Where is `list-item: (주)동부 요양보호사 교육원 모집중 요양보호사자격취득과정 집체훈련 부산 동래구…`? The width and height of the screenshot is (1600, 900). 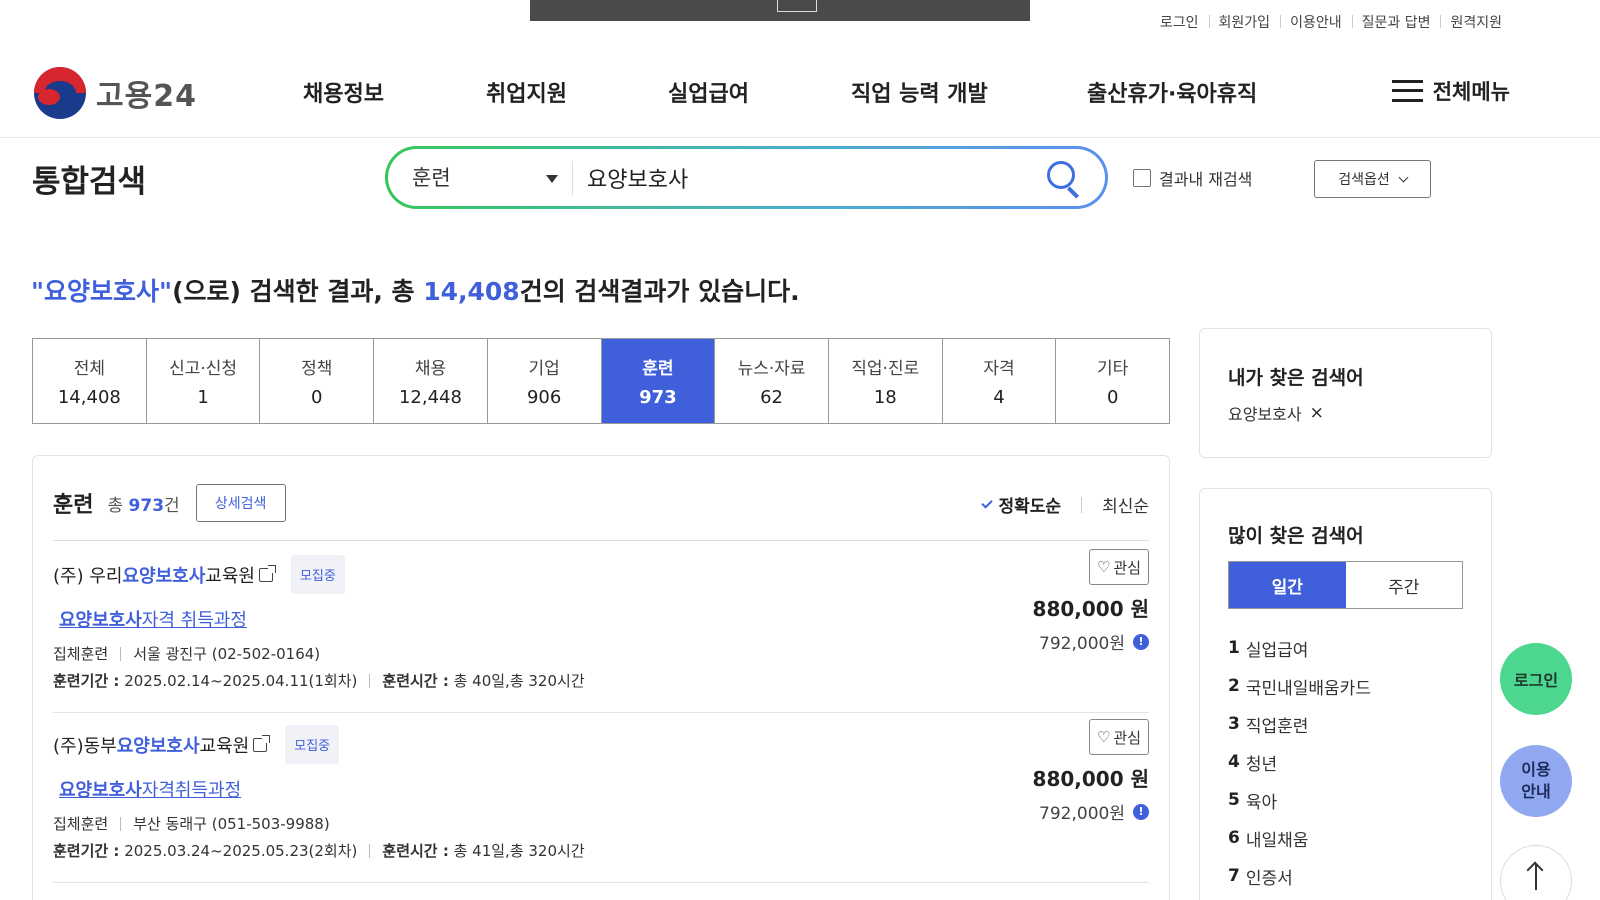 list-item: (주)동부 요양보호사 교육원 모집중 요양보호사자격취득과정 집체훈련 부산 동래구… is located at coordinates (601, 798).